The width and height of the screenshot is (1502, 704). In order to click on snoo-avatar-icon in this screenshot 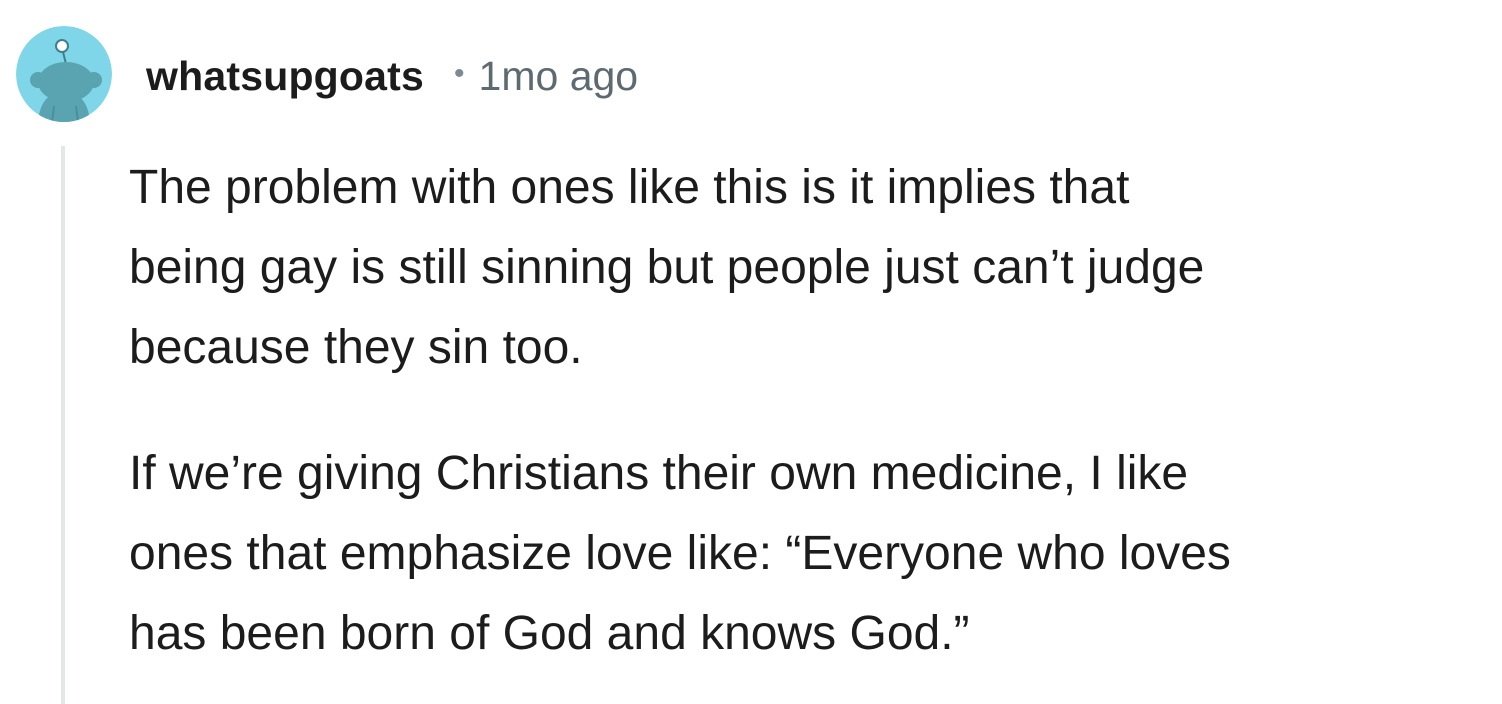, I will do `click(64, 74)`.